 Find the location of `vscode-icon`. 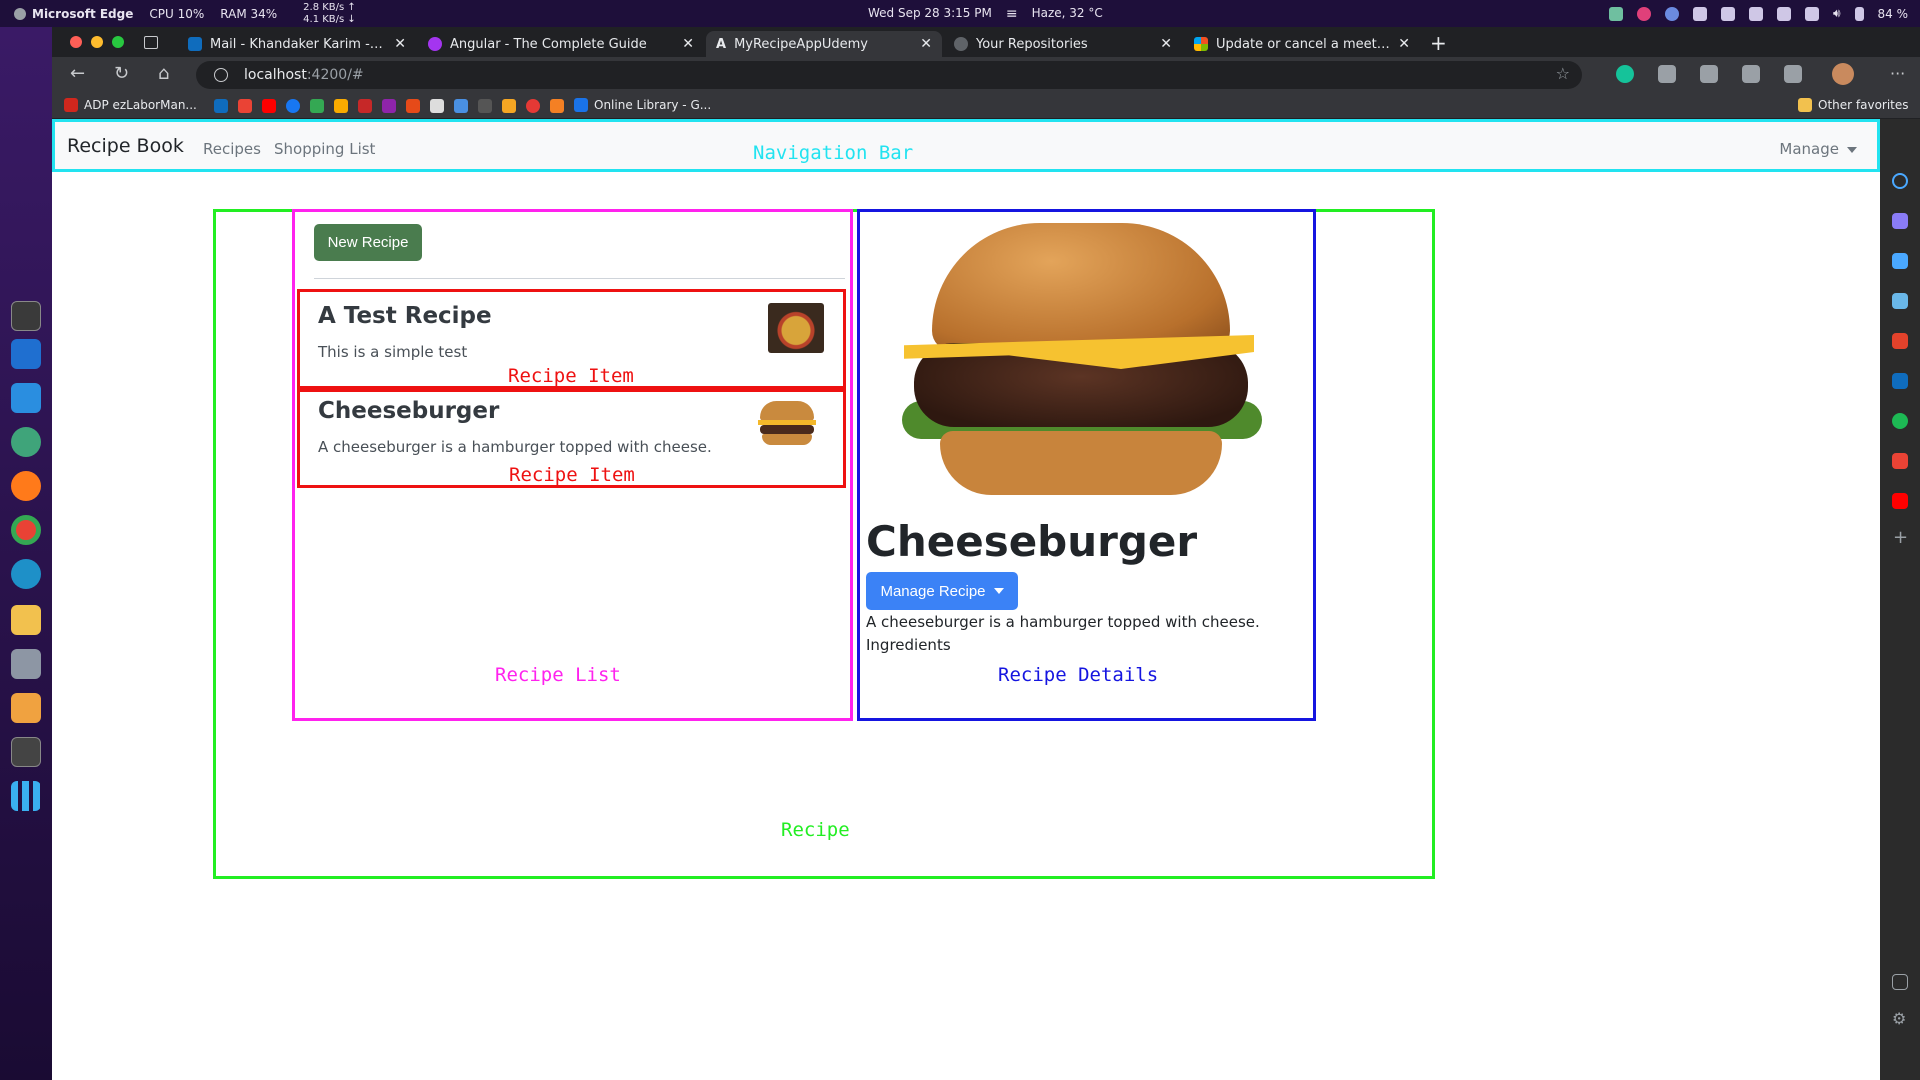

vscode-icon is located at coordinates (26, 398).